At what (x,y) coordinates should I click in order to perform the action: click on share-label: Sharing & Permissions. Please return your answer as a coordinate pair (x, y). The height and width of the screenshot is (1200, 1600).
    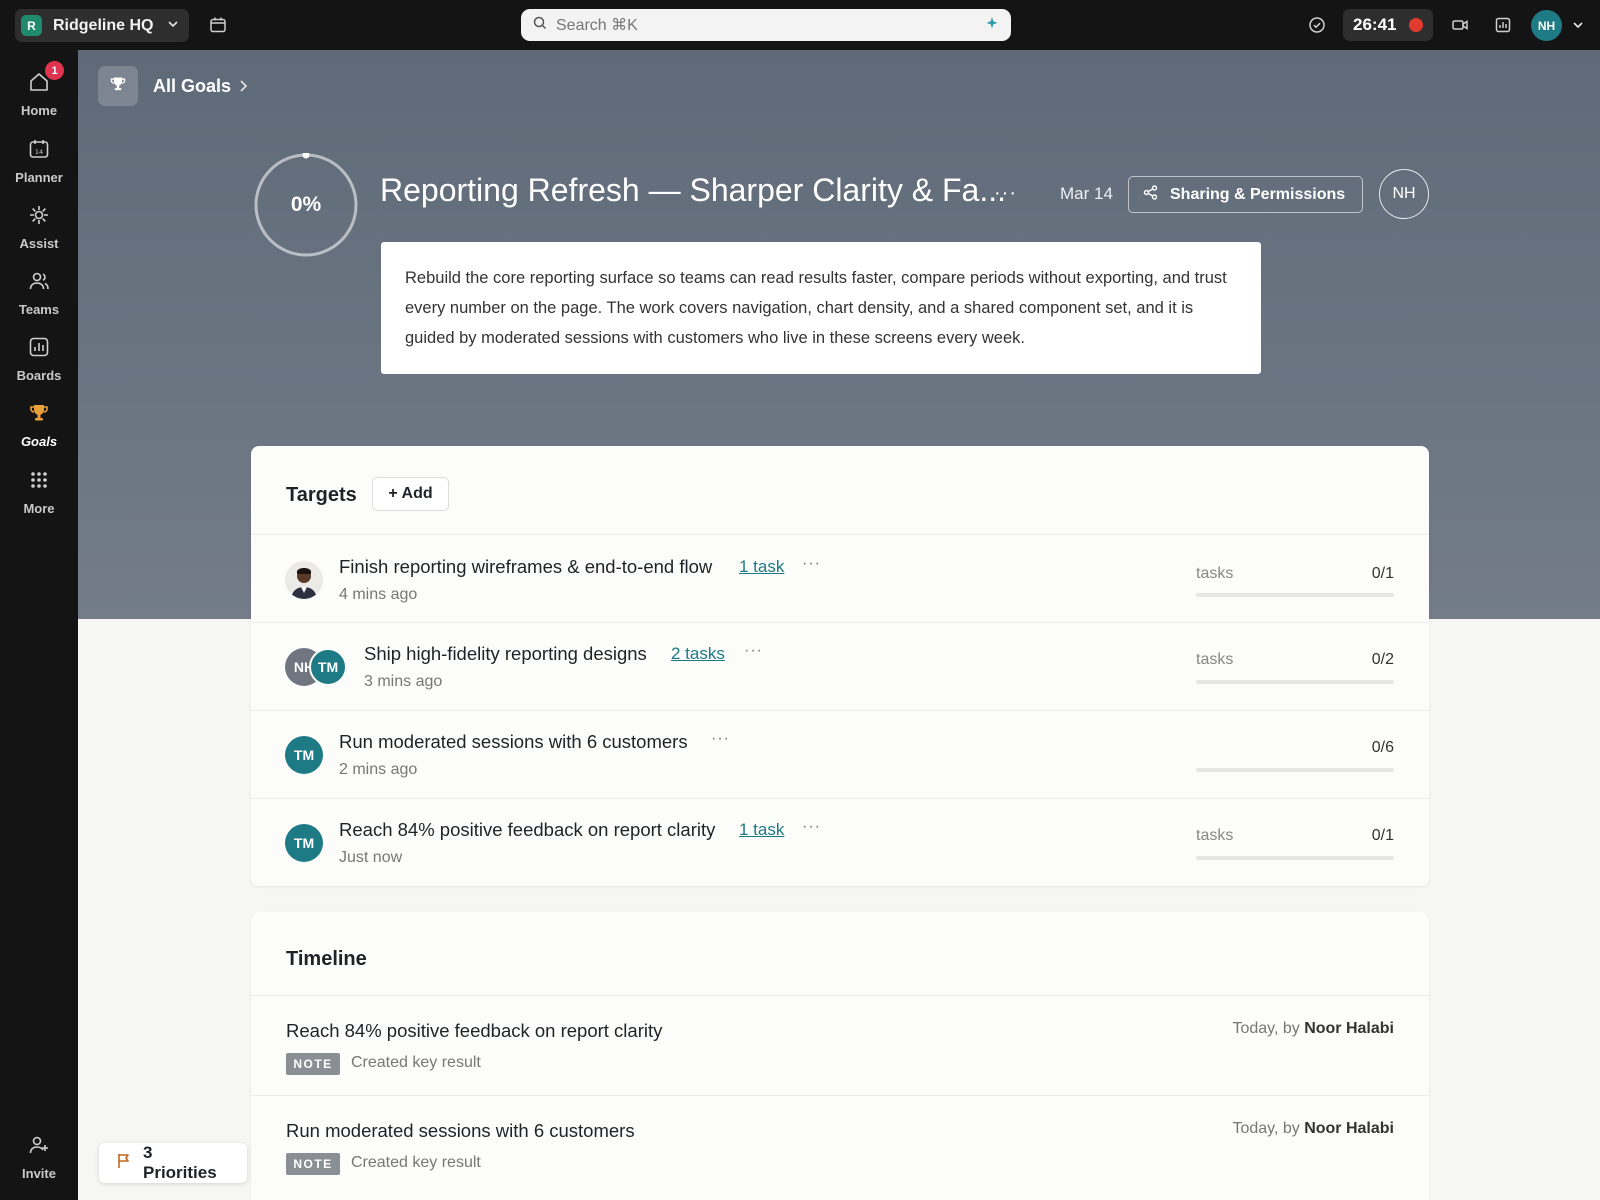
    Looking at the image, I should click on (1258, 194).